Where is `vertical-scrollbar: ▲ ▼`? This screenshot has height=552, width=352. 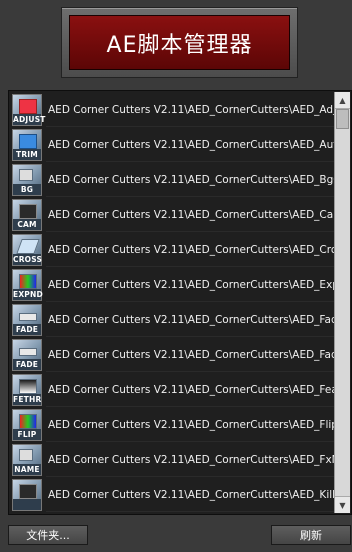 vertical-scrollbar: ▲ ▼ is located at coordinates (342, 302).